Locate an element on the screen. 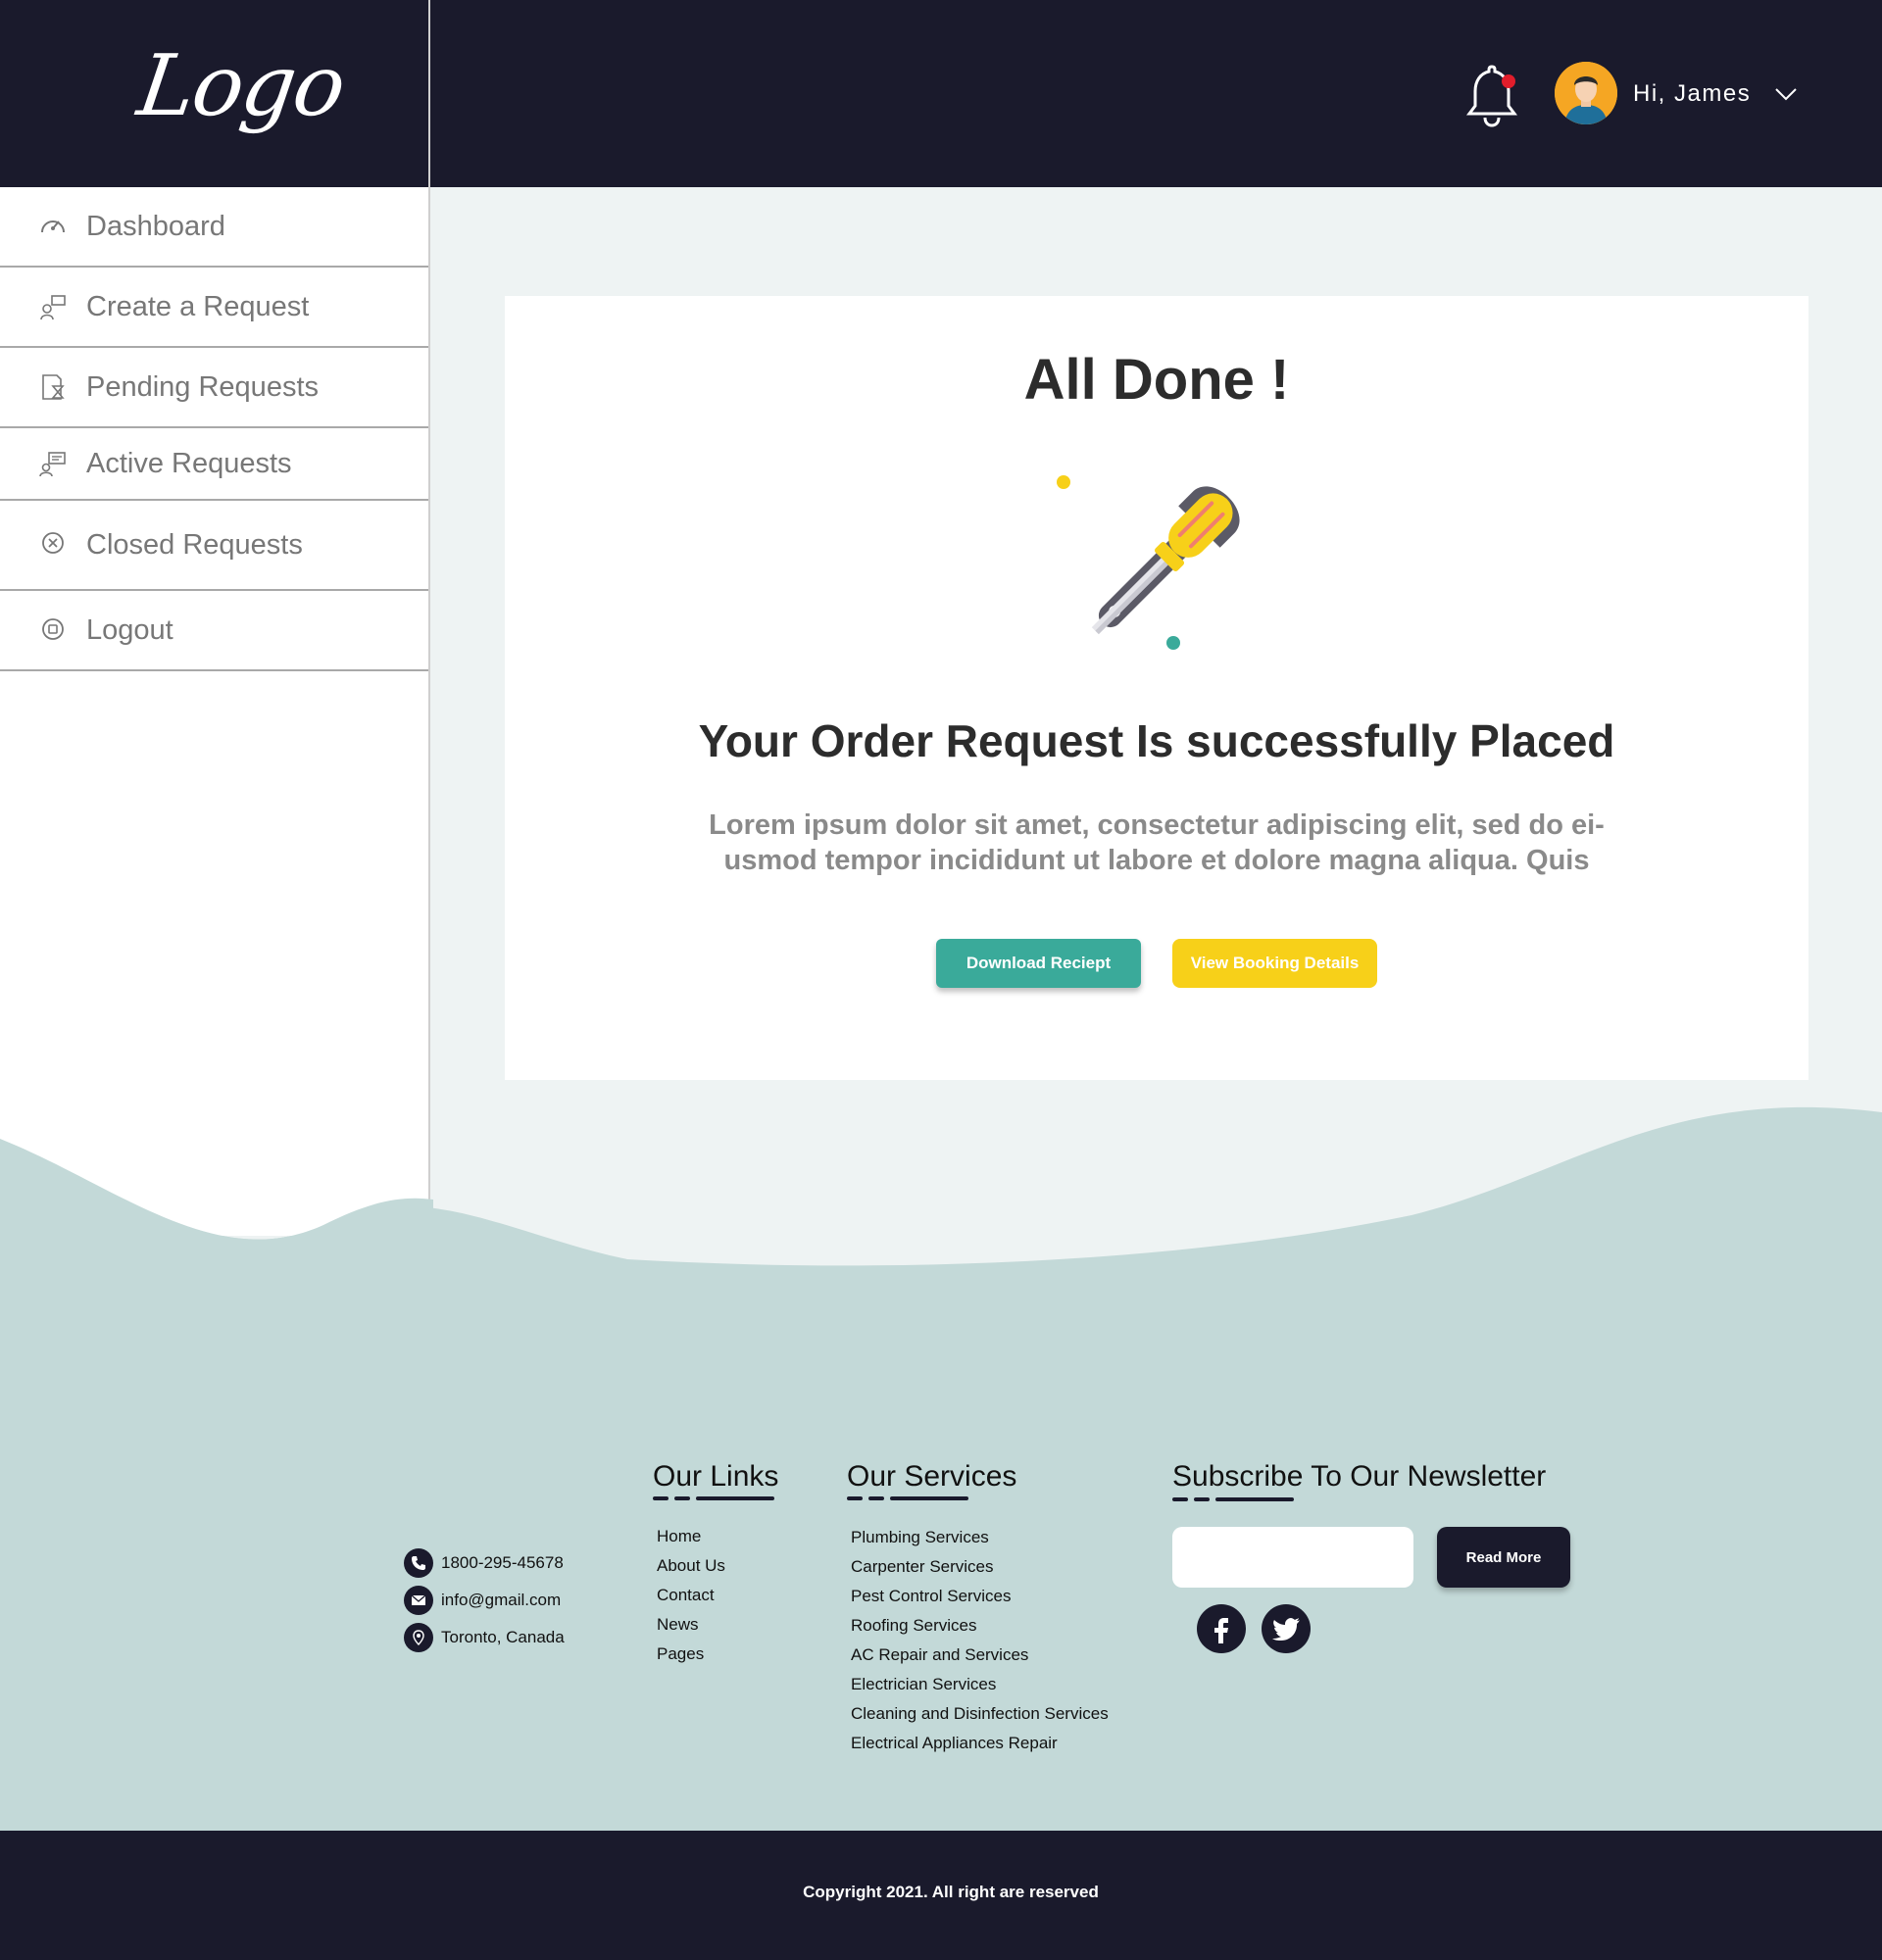 The image size is (1882, 1960). sidebar-item-create-request: Create a Request is located at coordinates (214, 308).